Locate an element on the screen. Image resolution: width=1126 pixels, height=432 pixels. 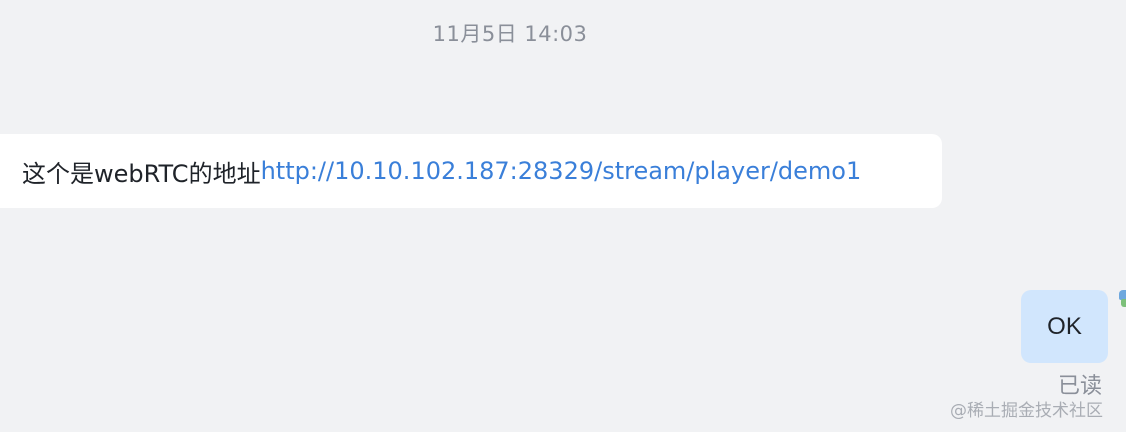
incoming-message-text: 这个是webRTC的地址 is located at coordinates (141, 173).